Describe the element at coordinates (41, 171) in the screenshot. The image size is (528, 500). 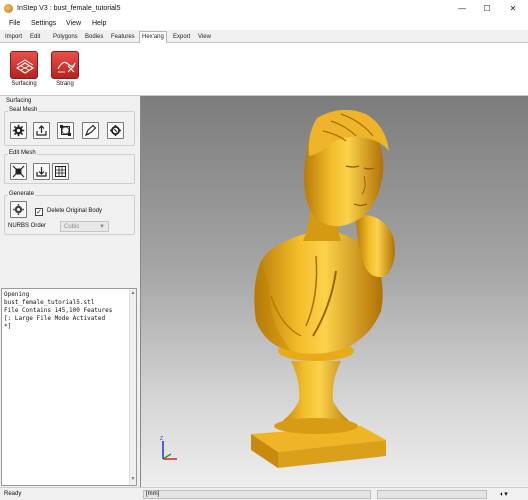
I see `download-icon` at that location.